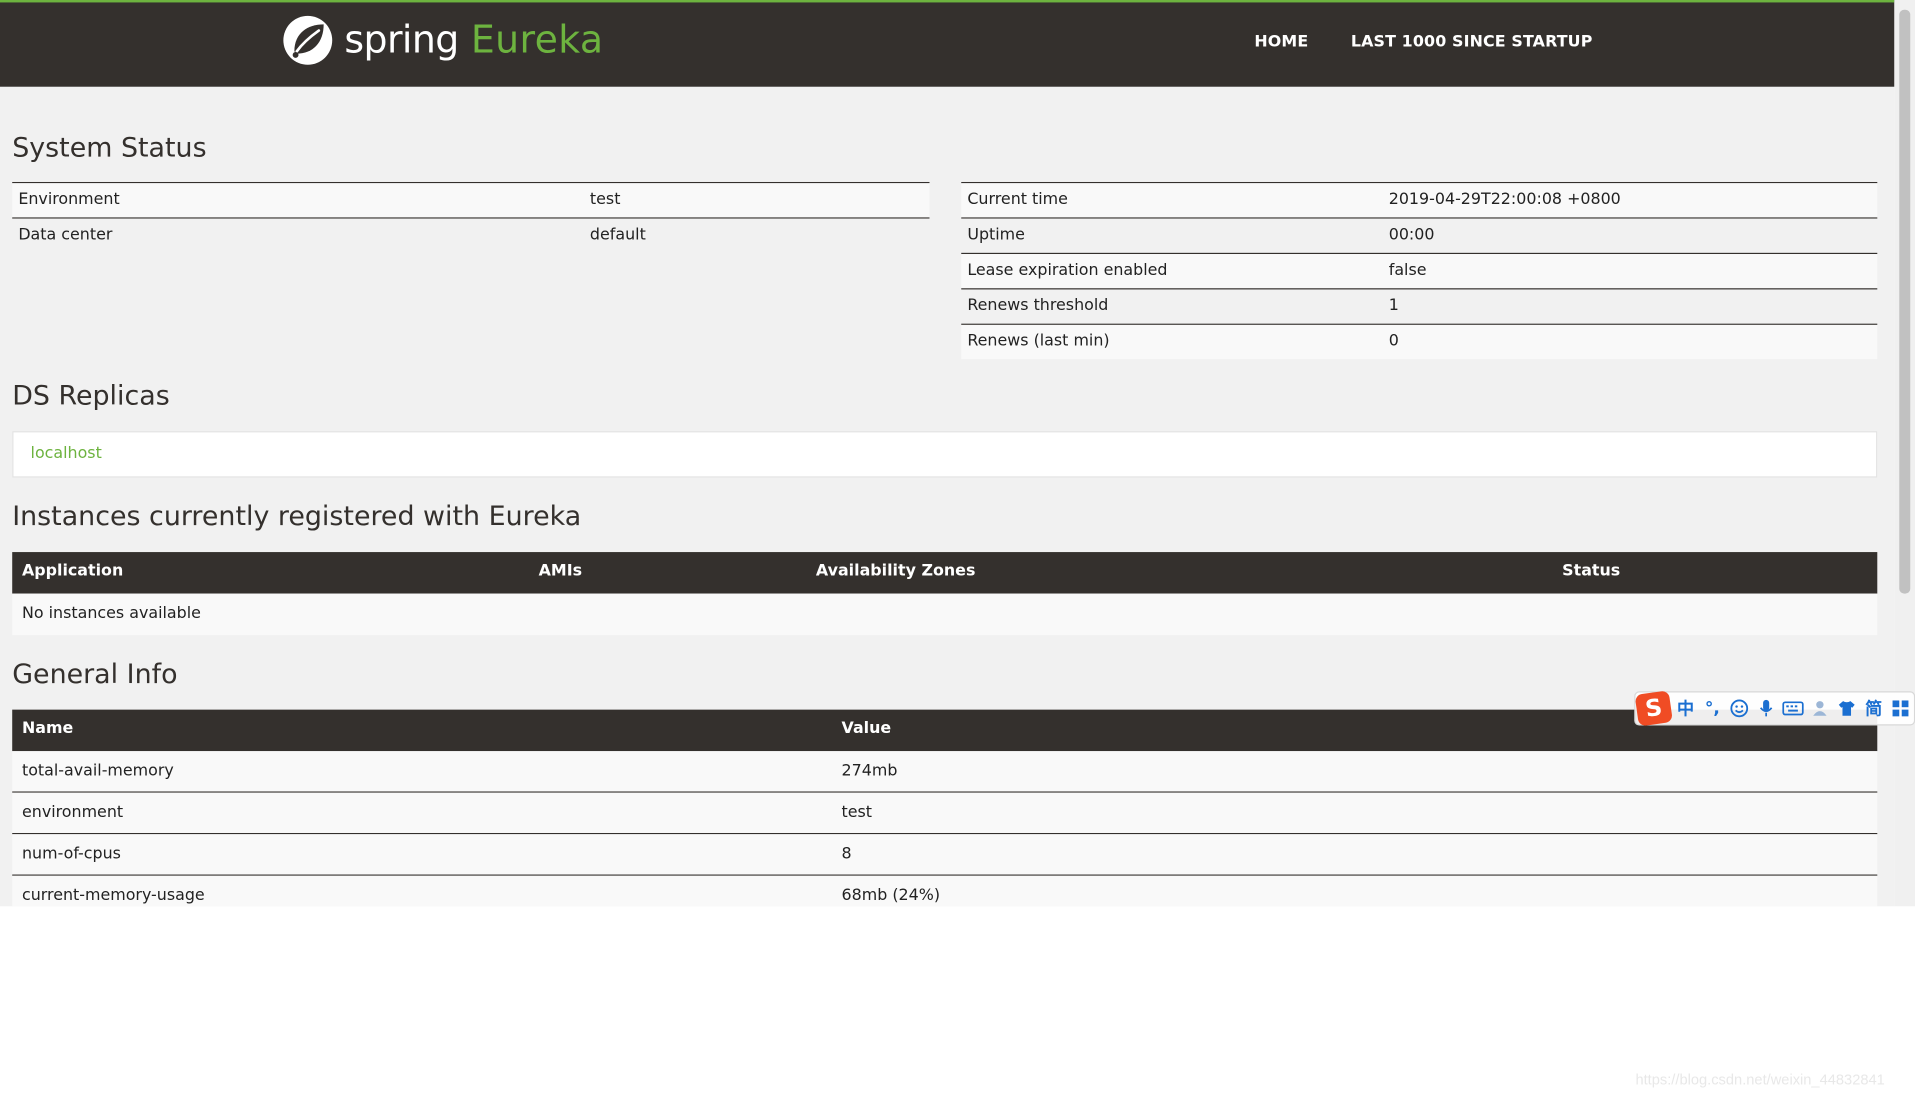 Image resolution: width=1915 pixels, height=1107 pixels. What do you see at coordinates (97, 771) in the screenshot?
I see `info-name: total-avail-memory` at bounding box center [97, 771].